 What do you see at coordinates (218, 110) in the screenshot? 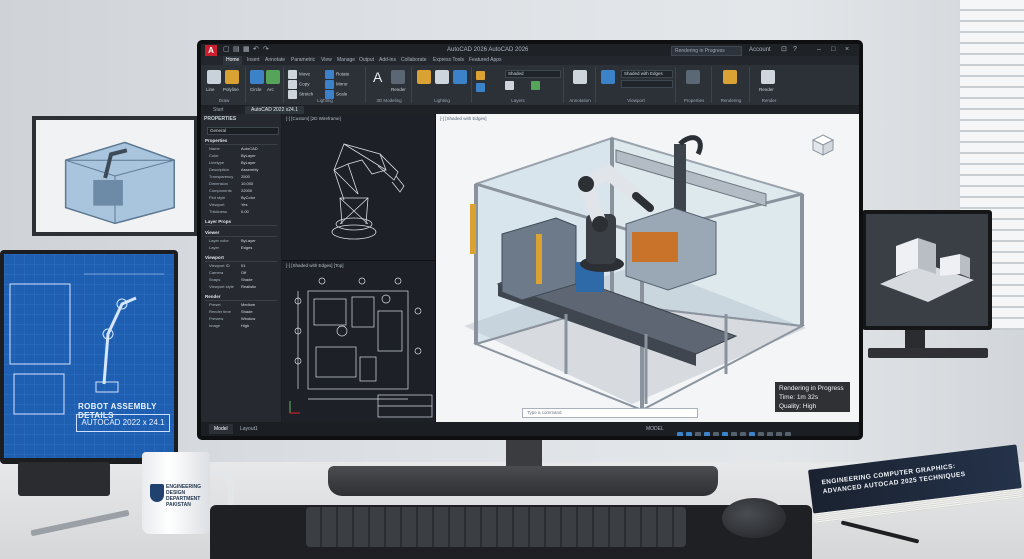
I see `start-tab: Start` at bounding box center [218, 110].